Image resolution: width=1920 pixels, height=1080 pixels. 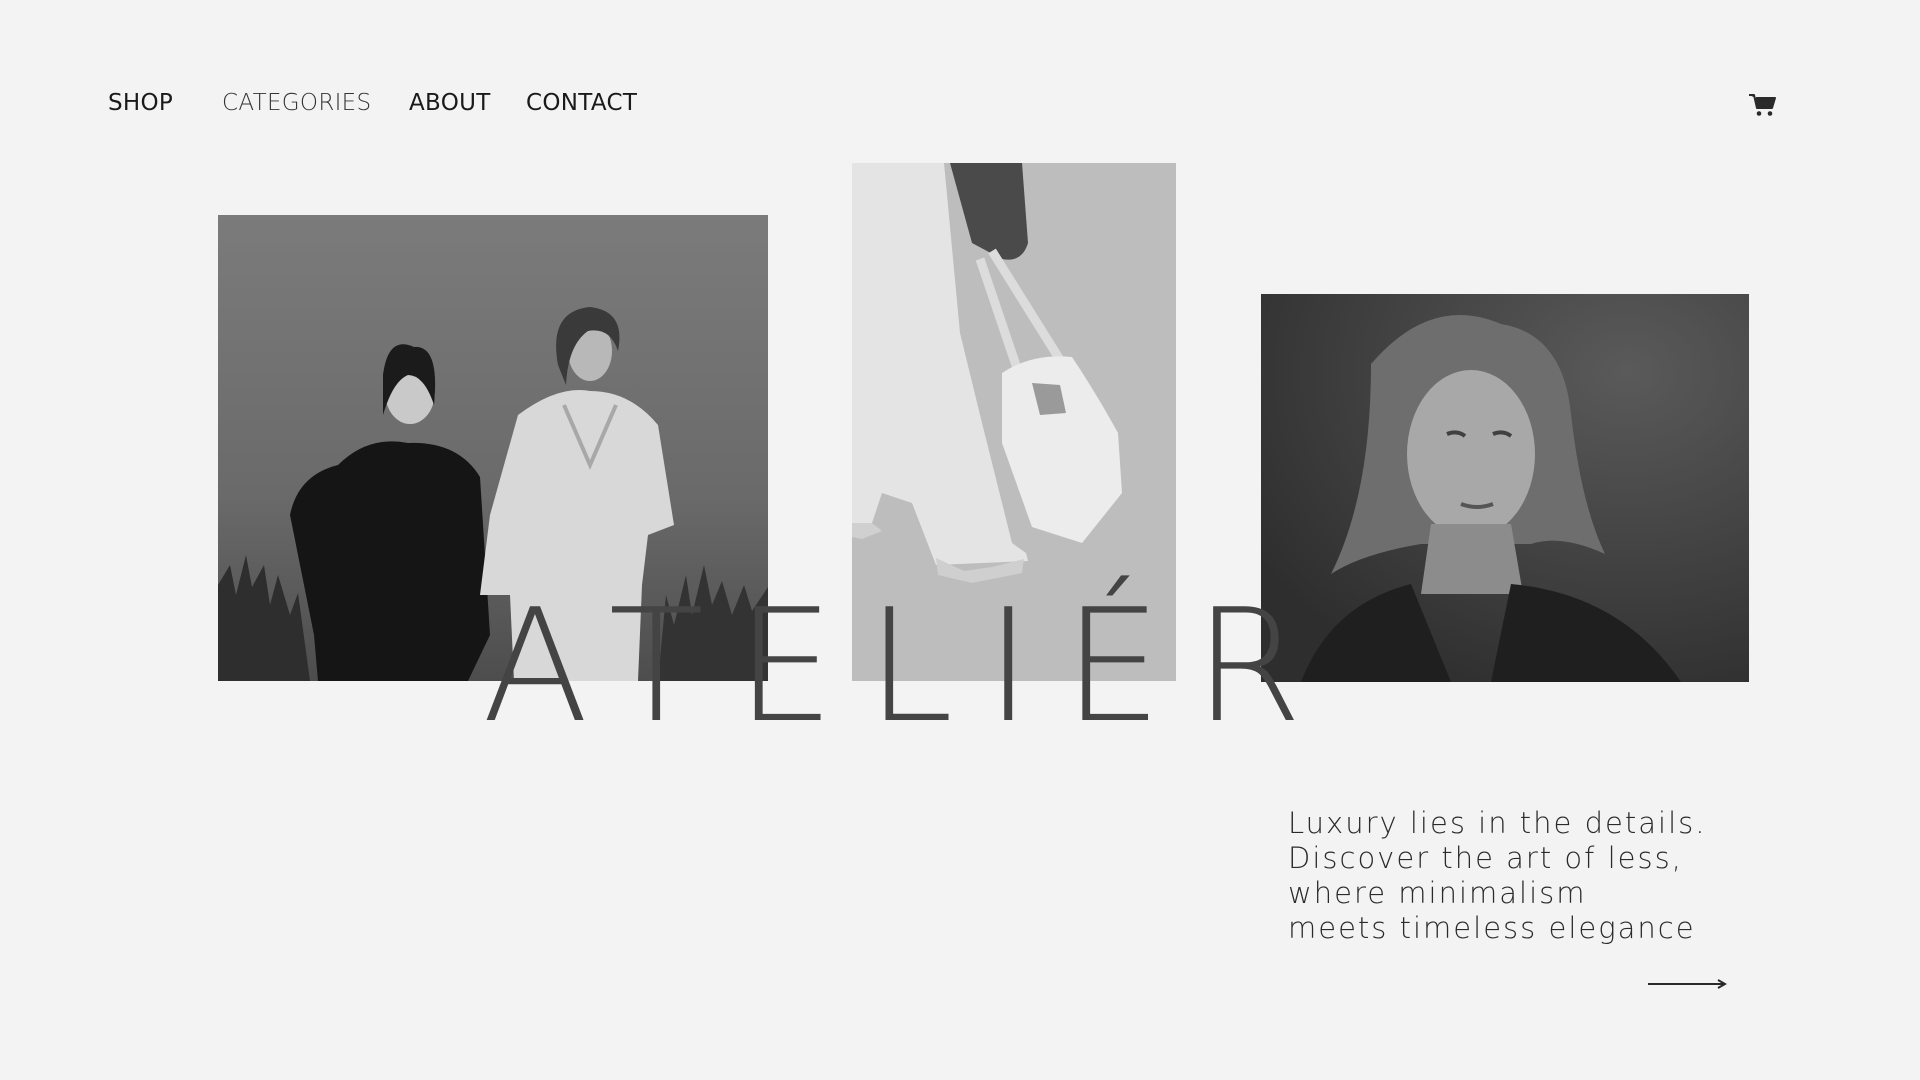 I want to click on nav-contact: CONTACT, so click(x=581, y=103).